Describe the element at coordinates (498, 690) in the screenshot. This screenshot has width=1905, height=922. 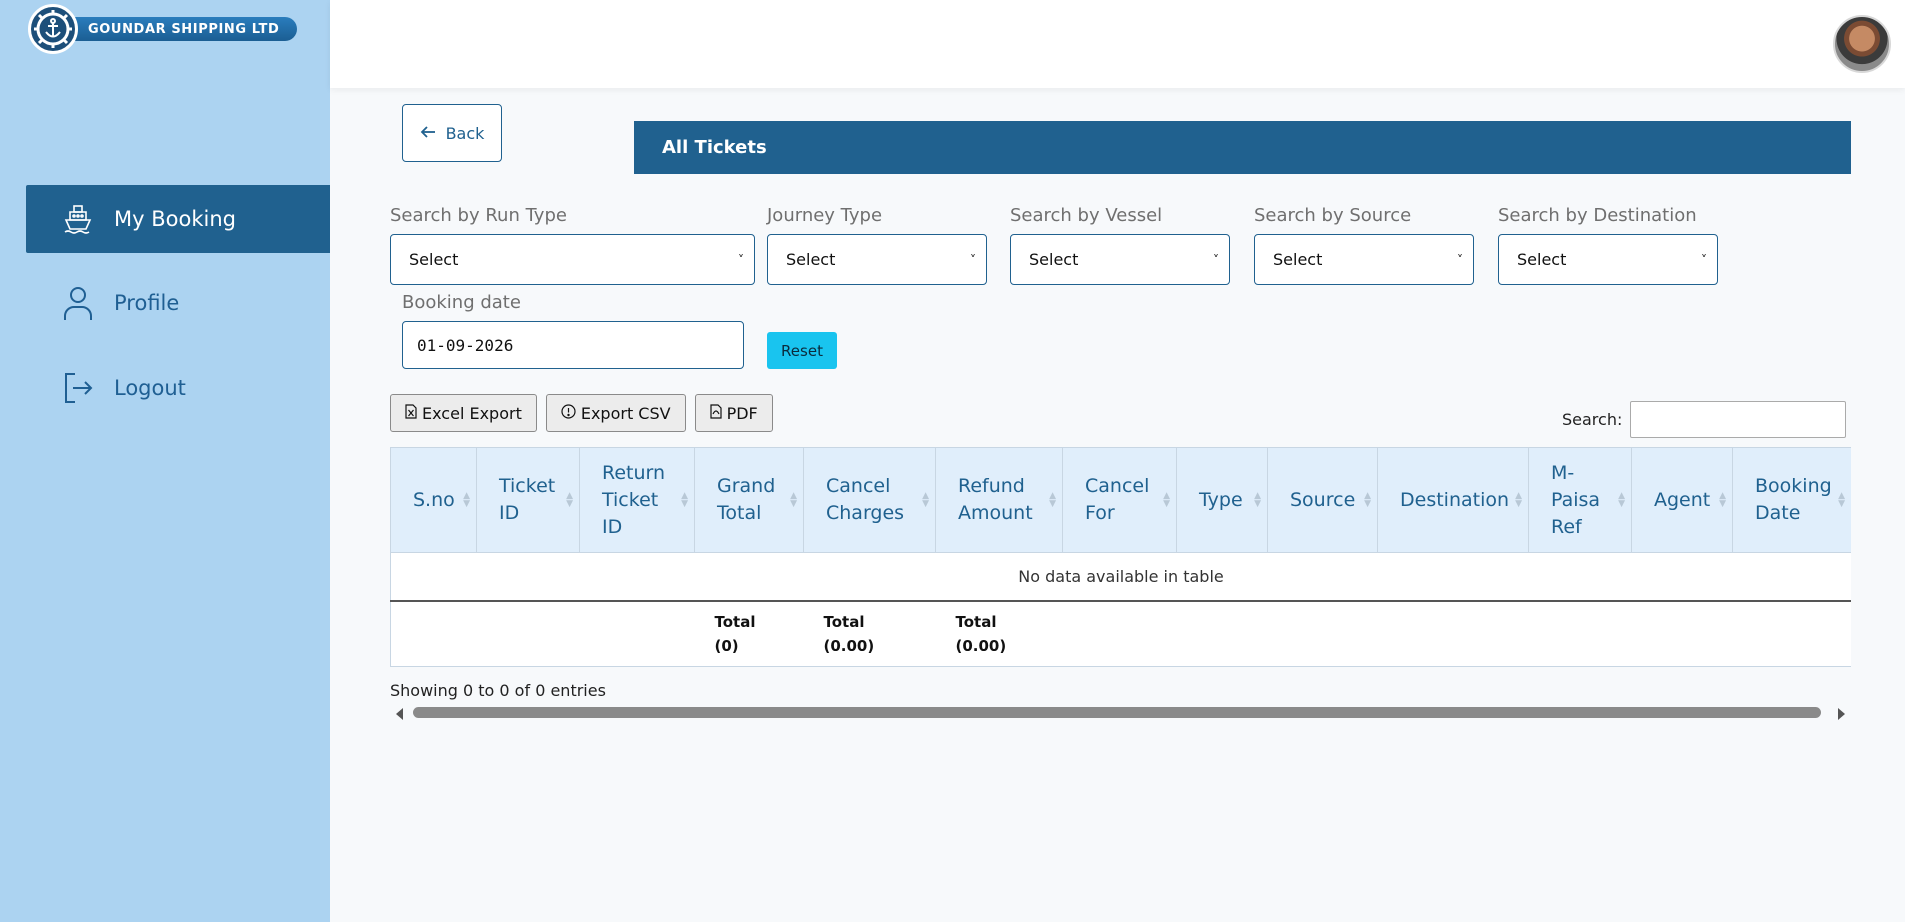
I see `table-info: Showing 0 to 0 of 0 entries` at that location.